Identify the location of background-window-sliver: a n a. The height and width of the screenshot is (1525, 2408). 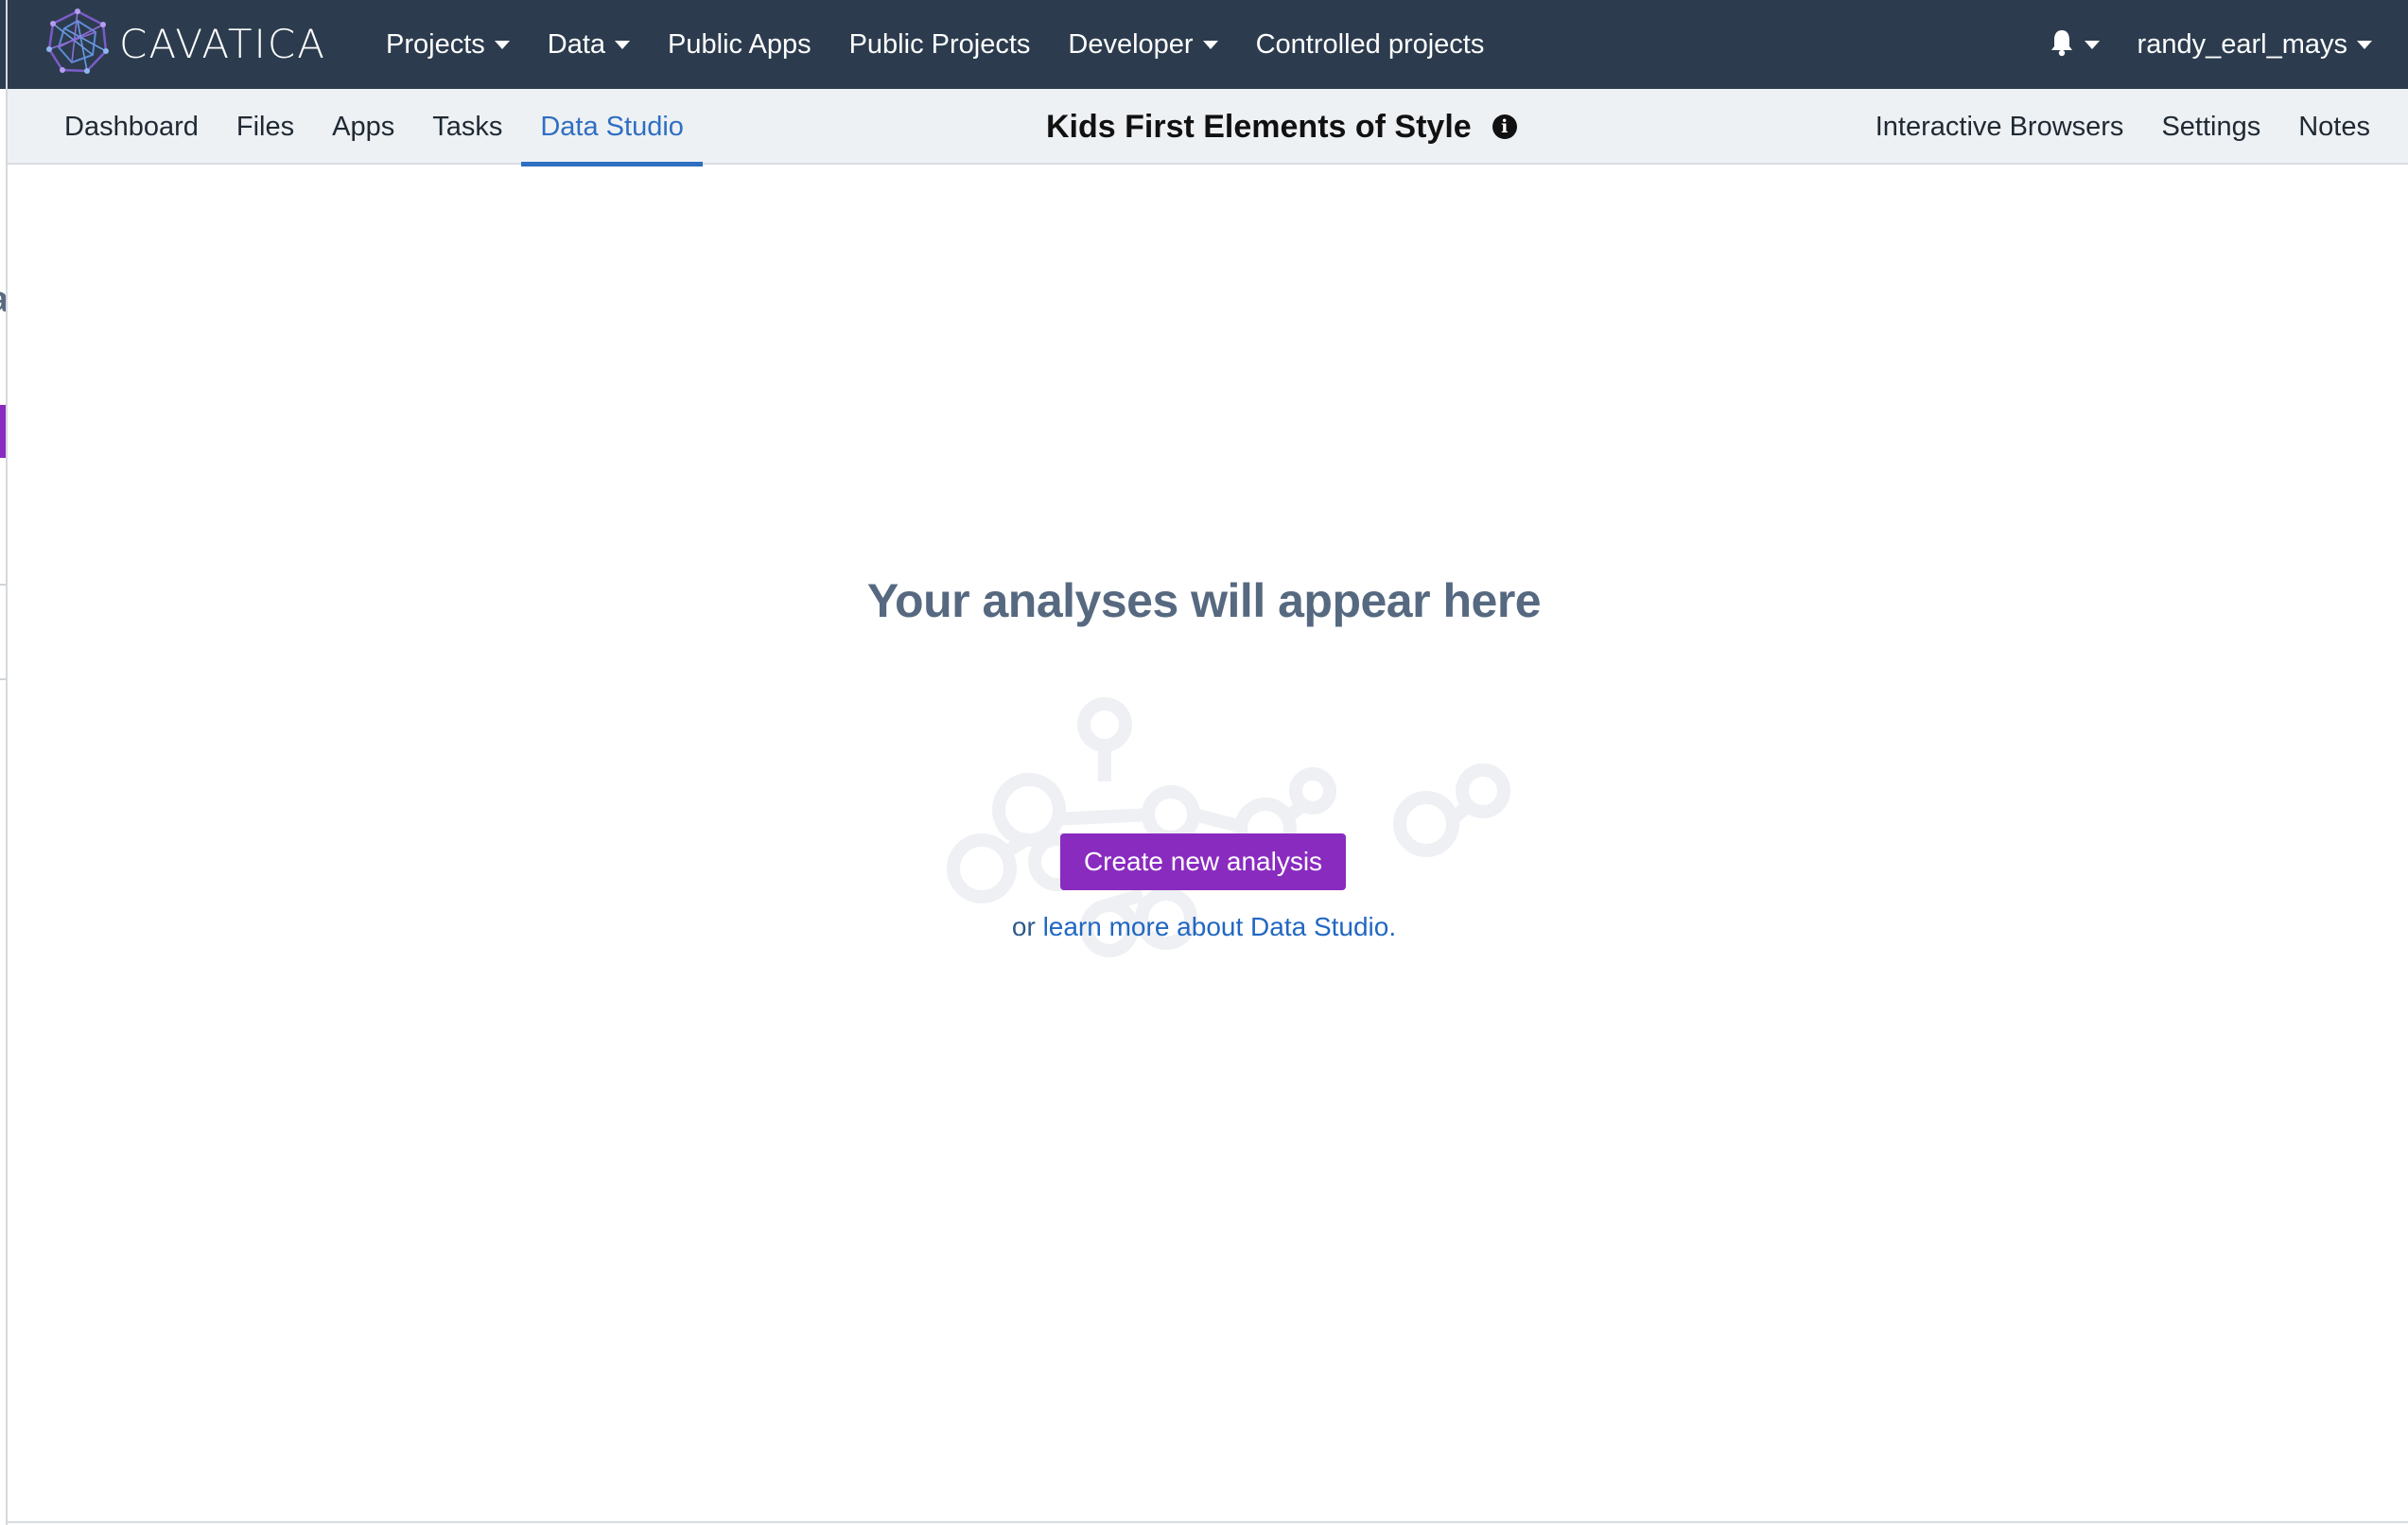
(4, 762).